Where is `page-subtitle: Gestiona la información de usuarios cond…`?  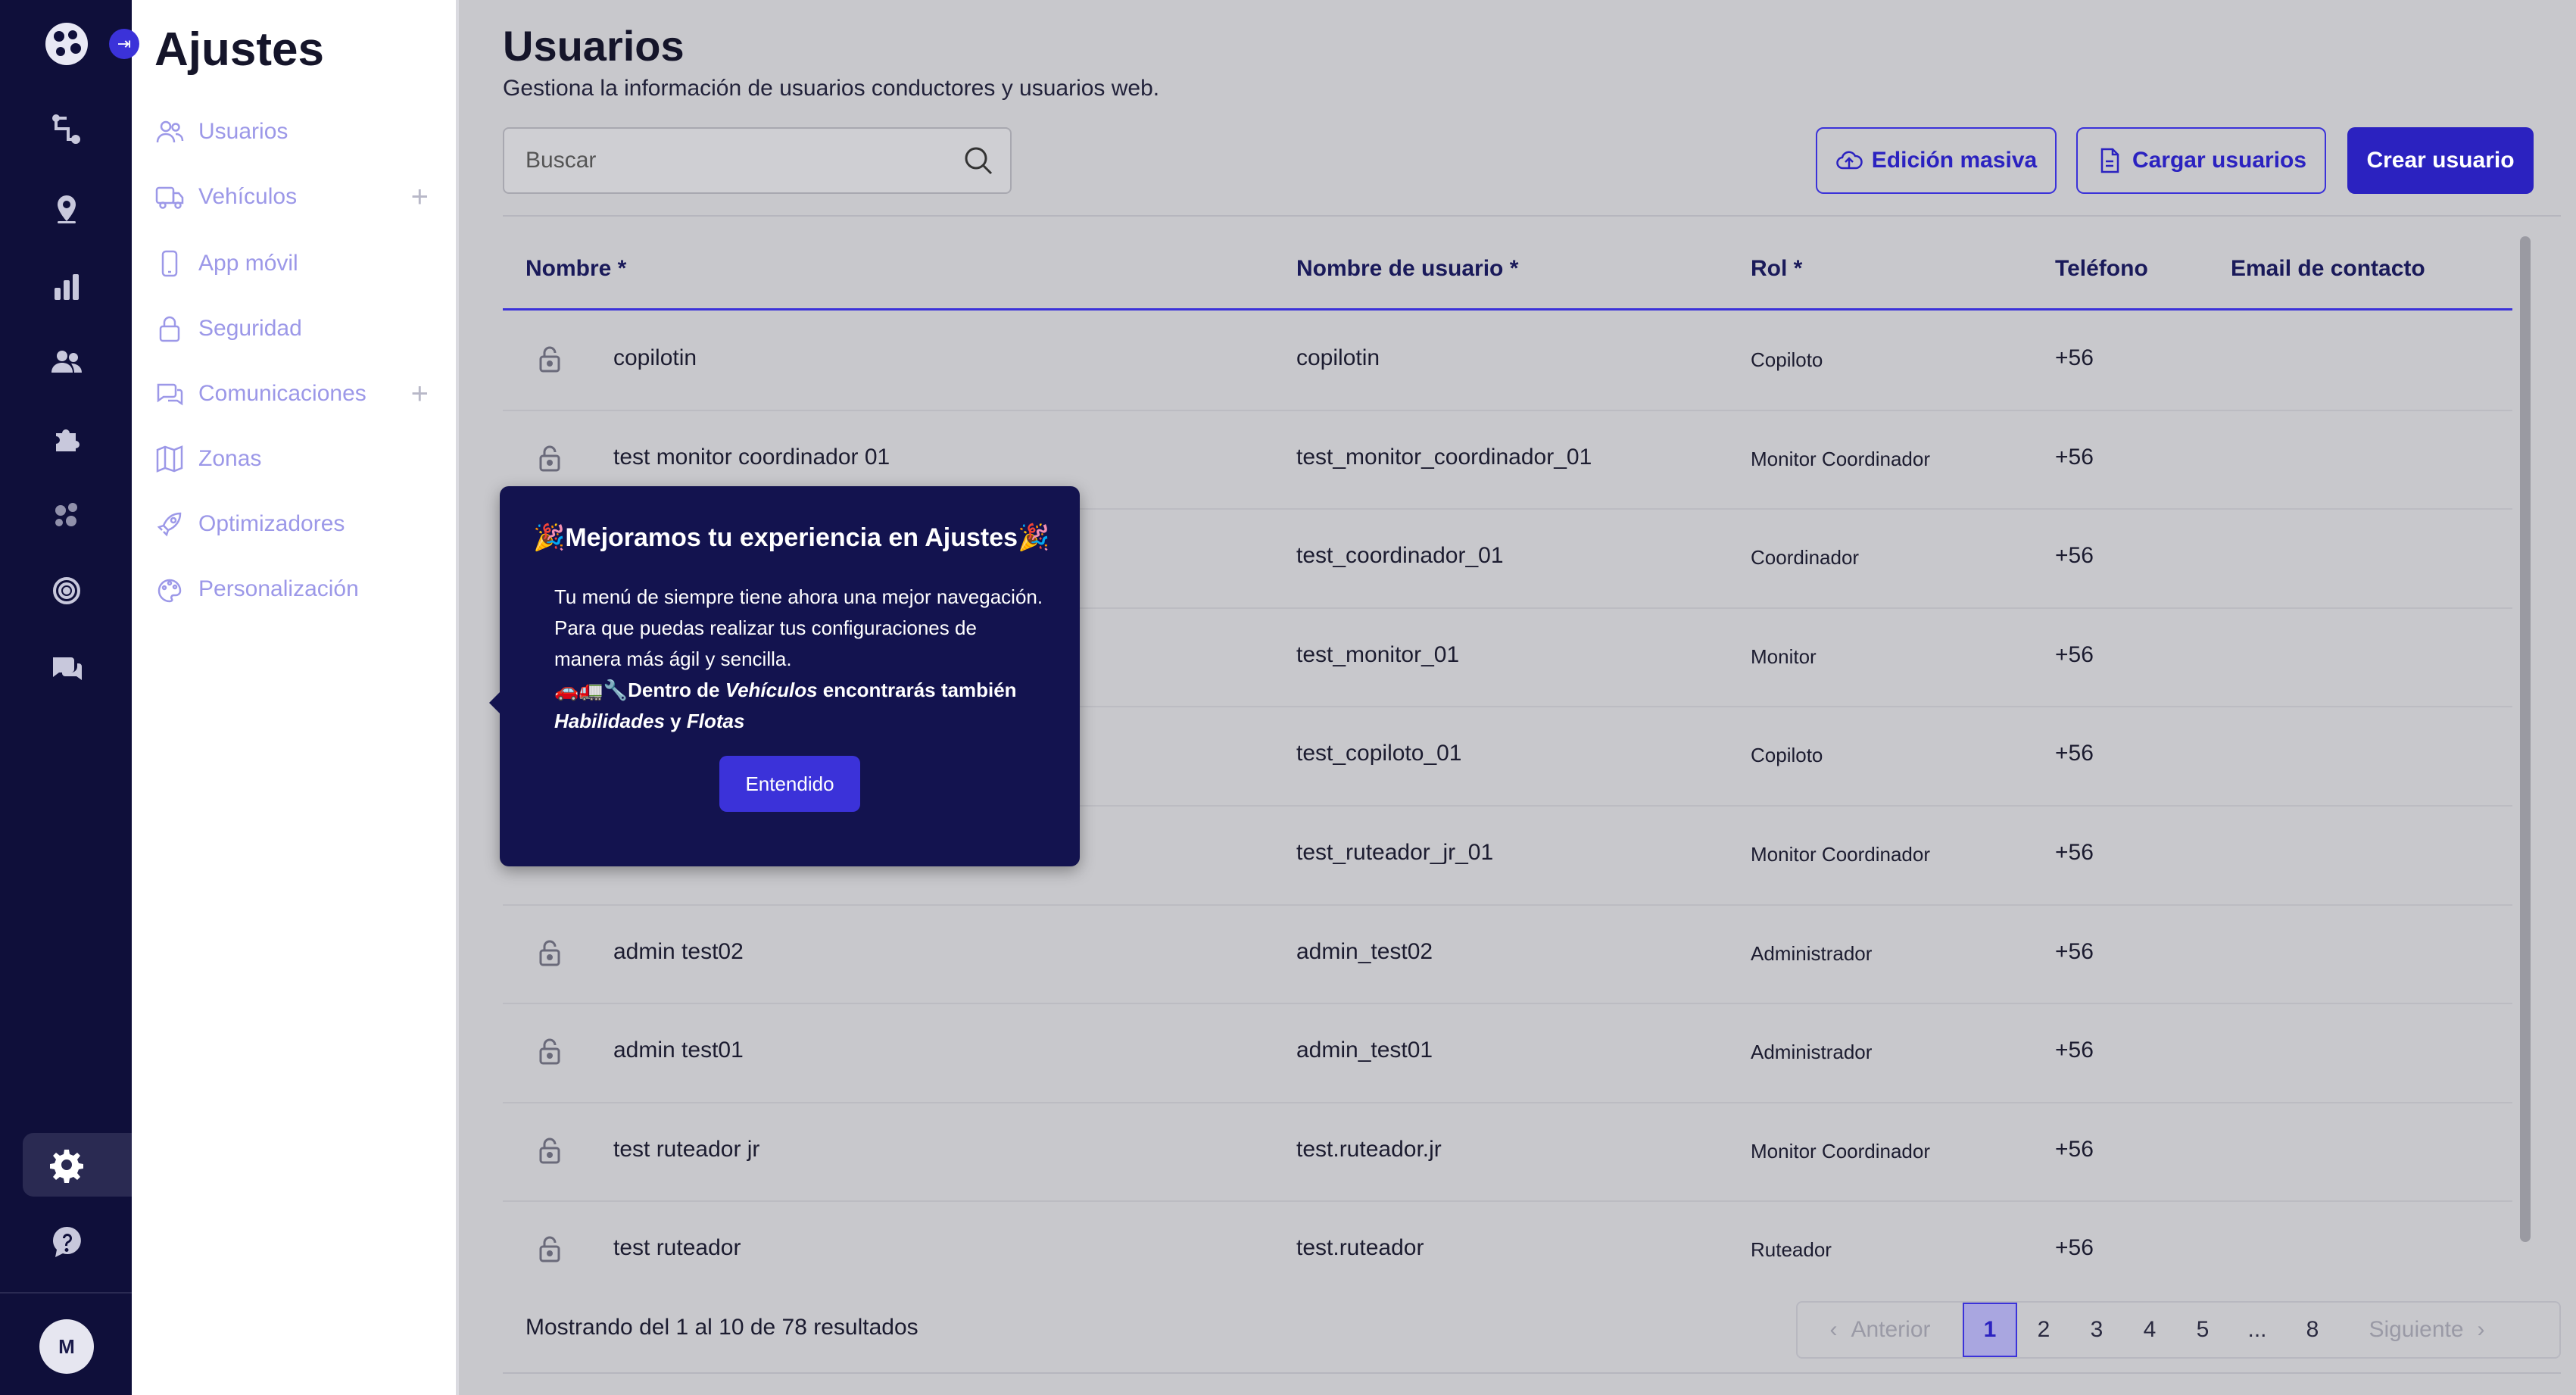
page-subtitle: Gestiona la información de usuarios cond… is located at coordinates (832, 88).